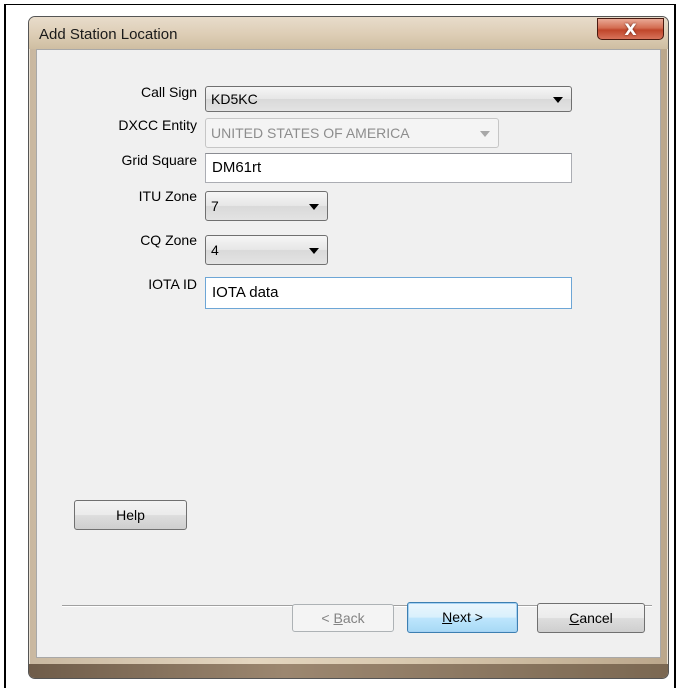 This screenshot has height=690, width=682. I want to click on cancel-button: Cancel, so click(591, 618).